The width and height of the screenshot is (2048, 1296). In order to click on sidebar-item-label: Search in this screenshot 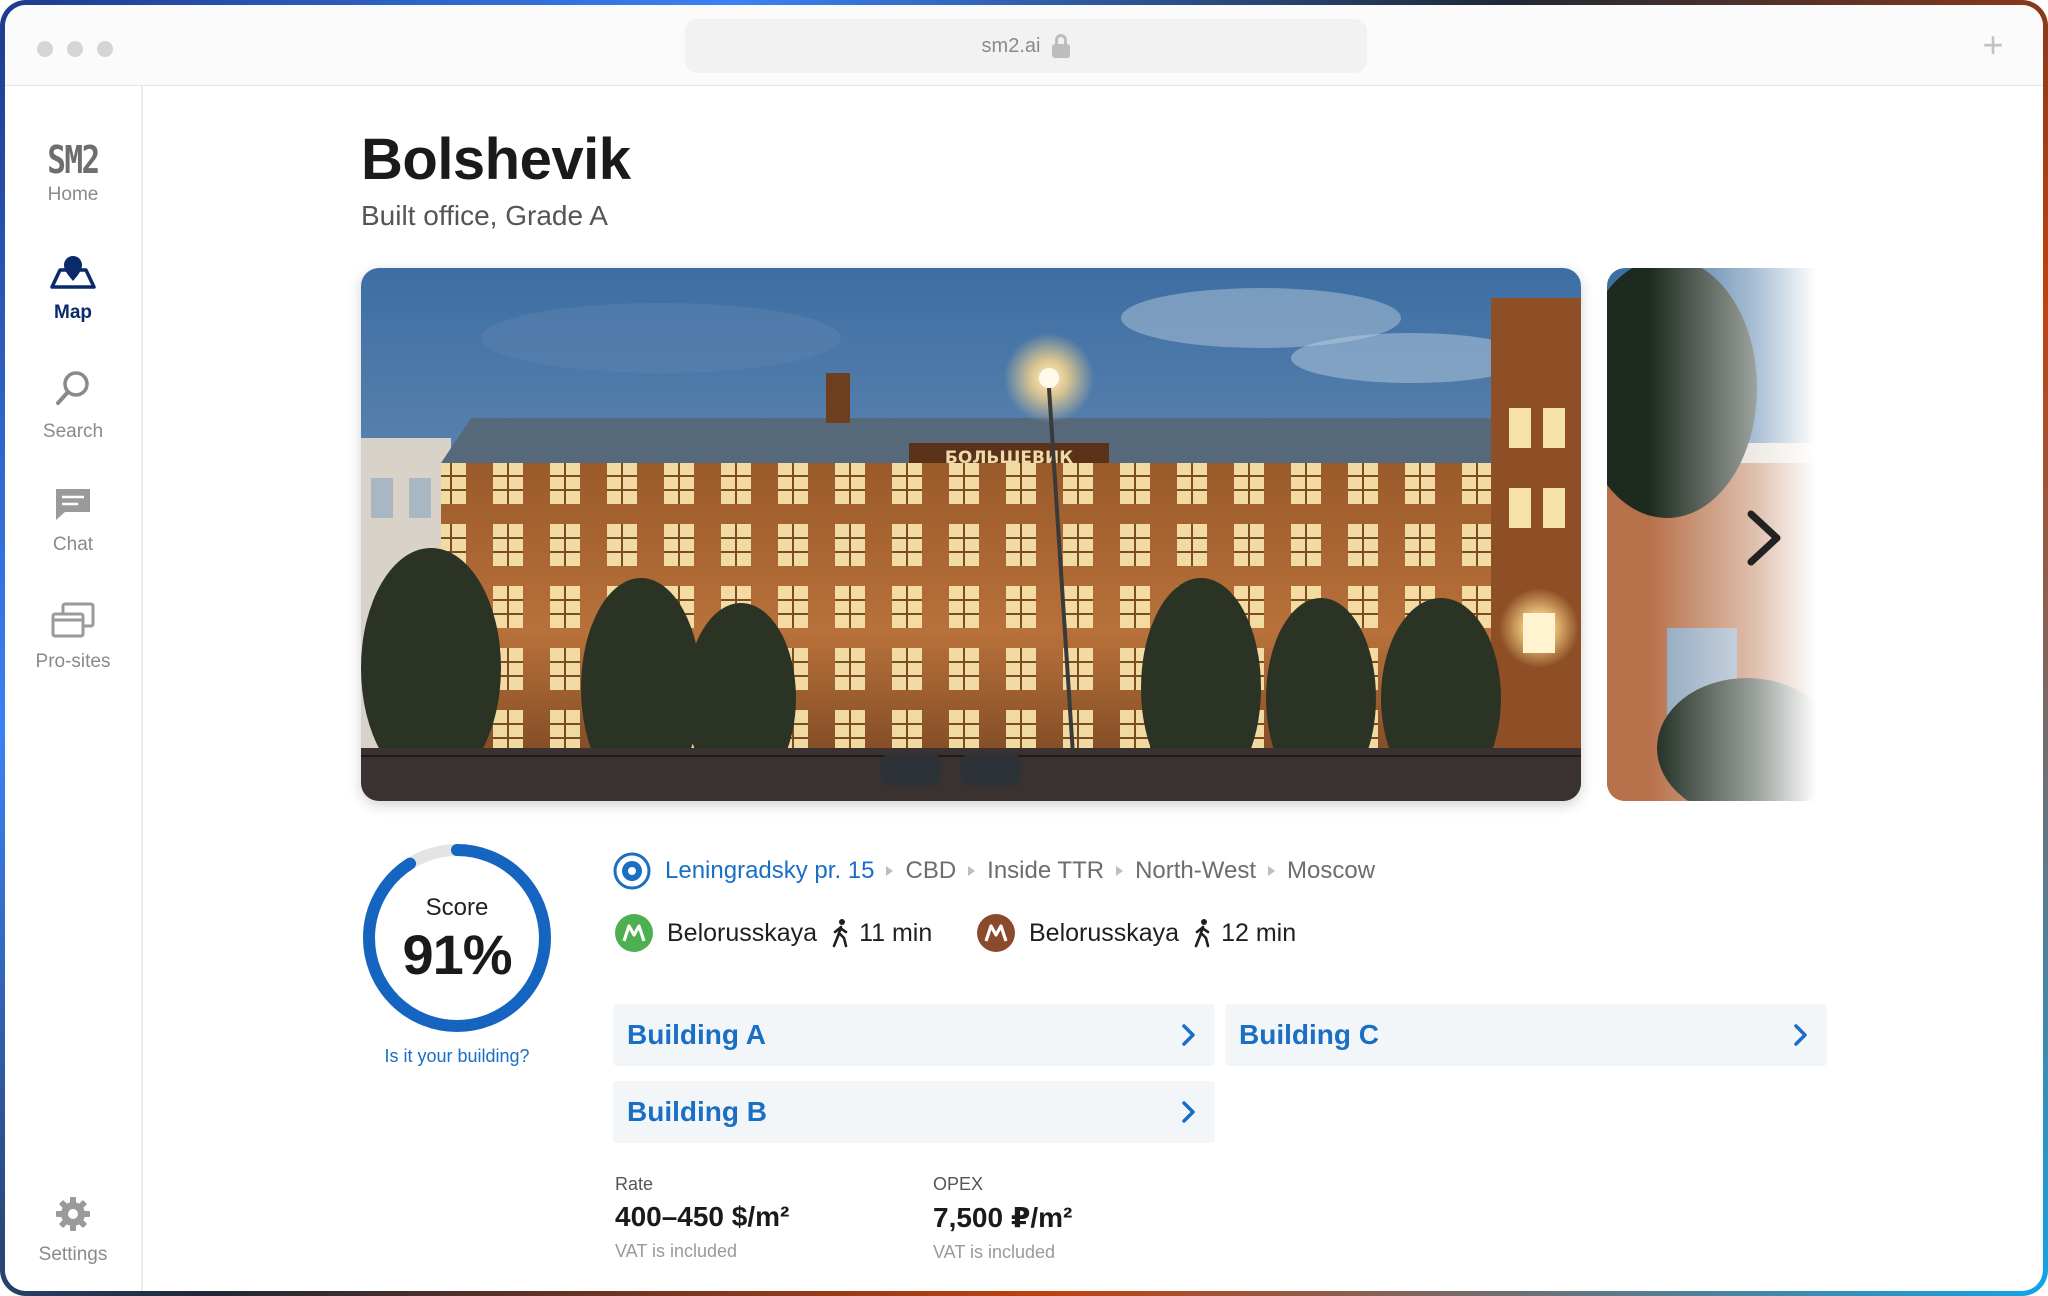, I will do `click(73, 431)`.